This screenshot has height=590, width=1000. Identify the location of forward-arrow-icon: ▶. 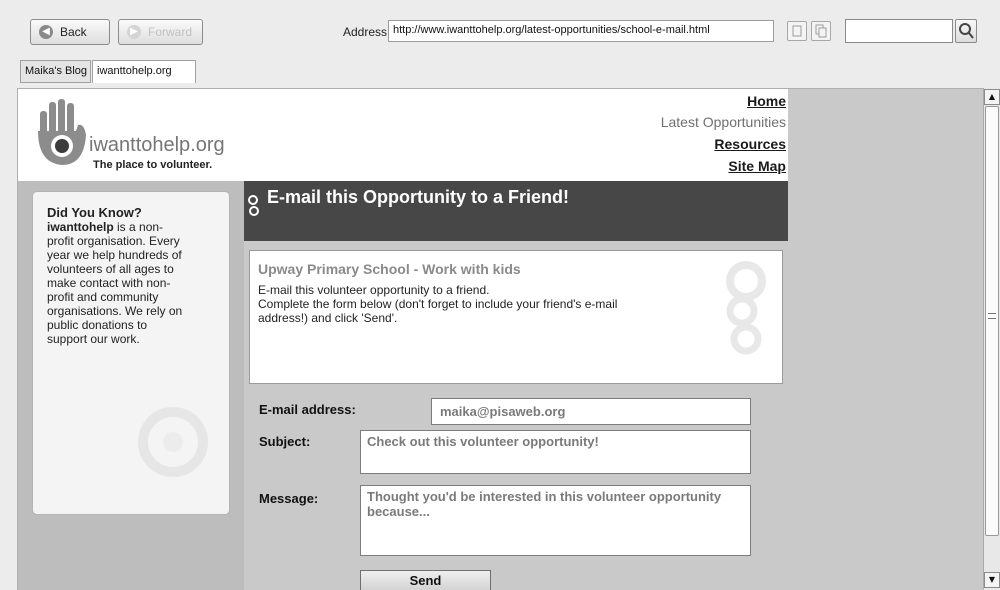
(134, 32).